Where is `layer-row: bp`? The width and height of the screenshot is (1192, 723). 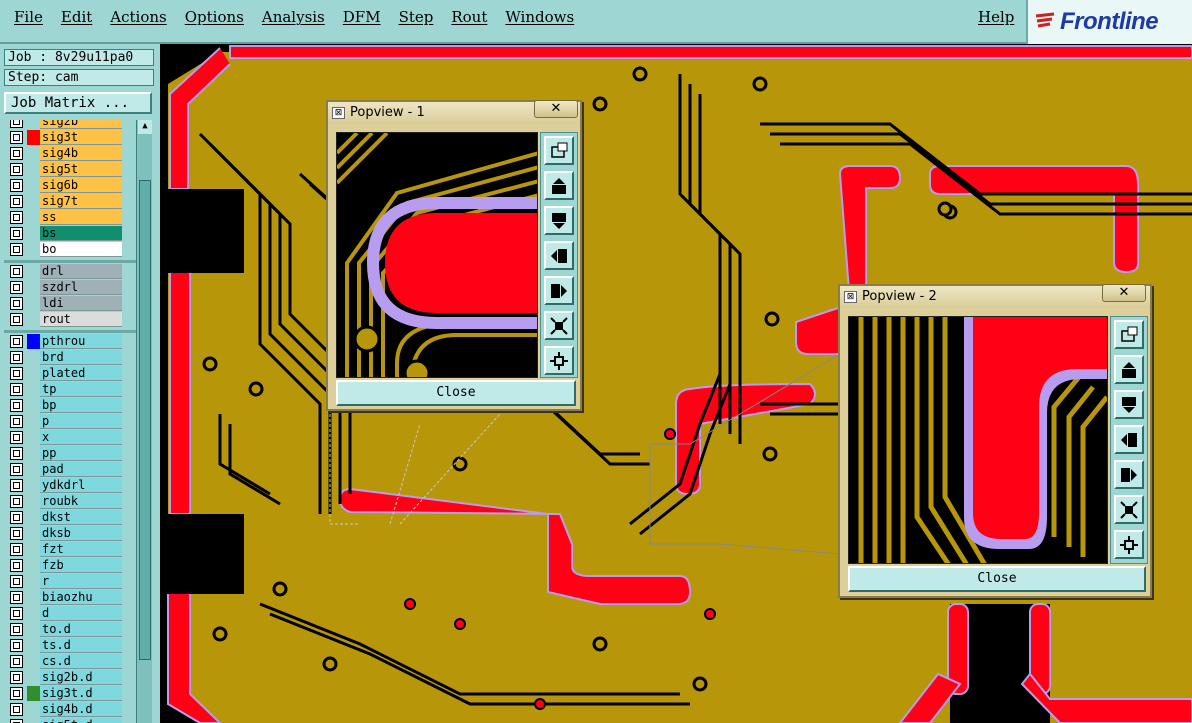 layer-row: bp is located at coordinates (70, 405).